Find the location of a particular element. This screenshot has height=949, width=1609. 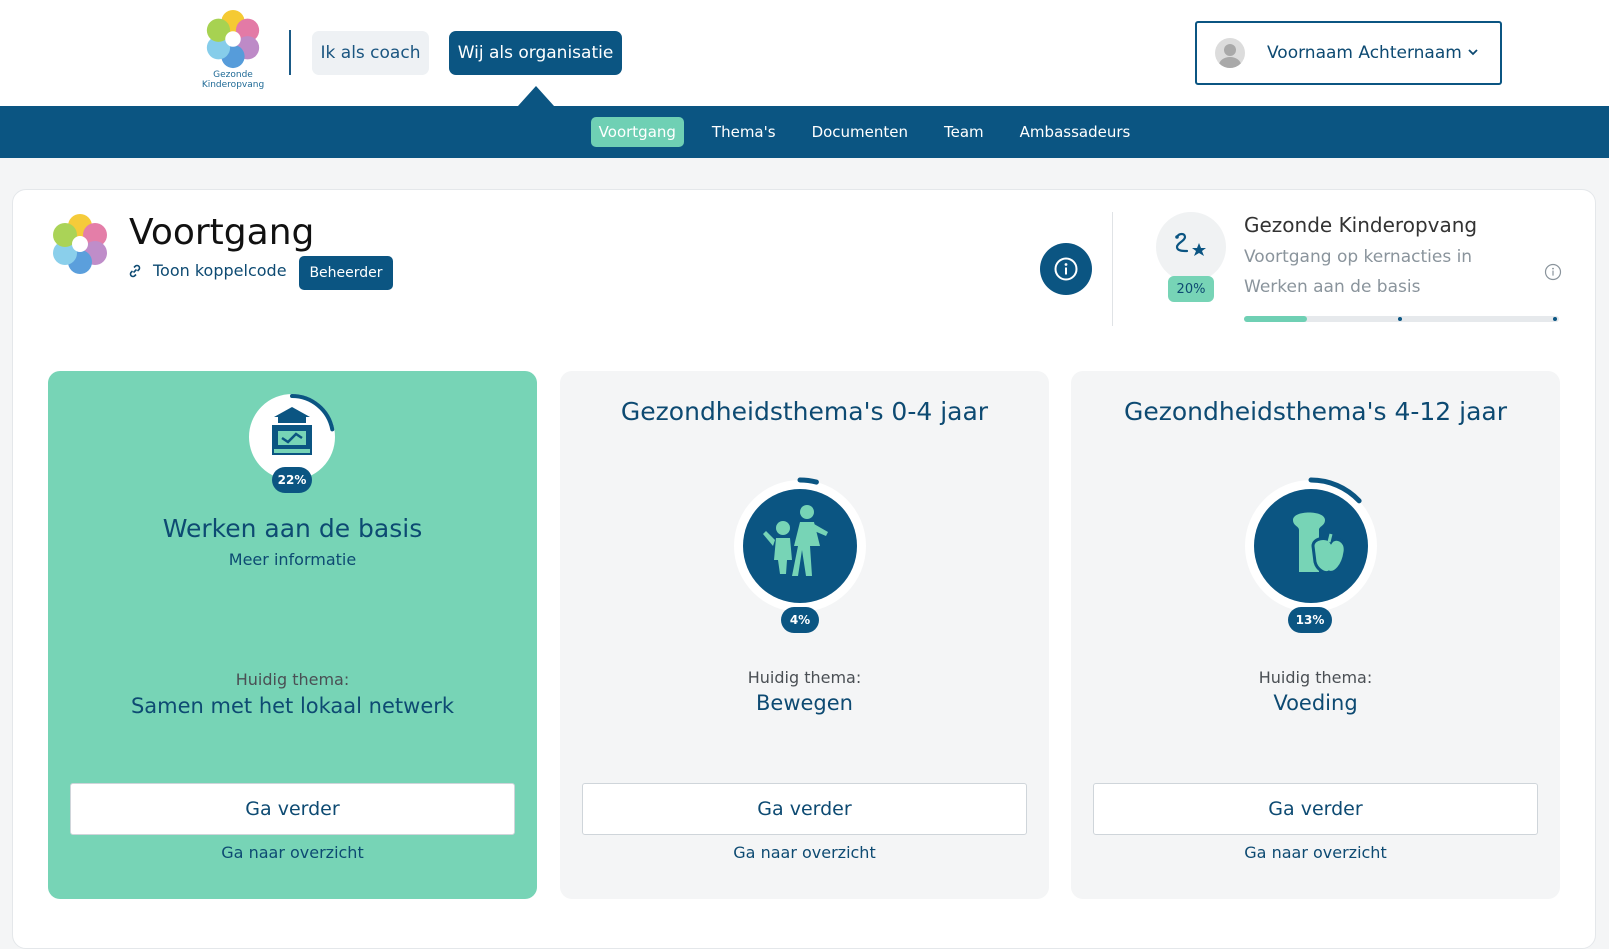

coach-role-button: Ik als coach is located at coordinates (370, 53).